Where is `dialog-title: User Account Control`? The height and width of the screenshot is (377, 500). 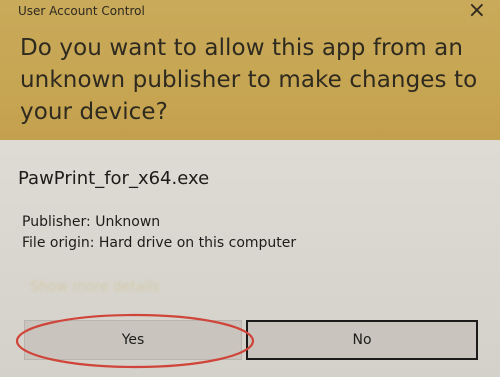
dialog-title: User Account Control is located at coordinates (81, 11).